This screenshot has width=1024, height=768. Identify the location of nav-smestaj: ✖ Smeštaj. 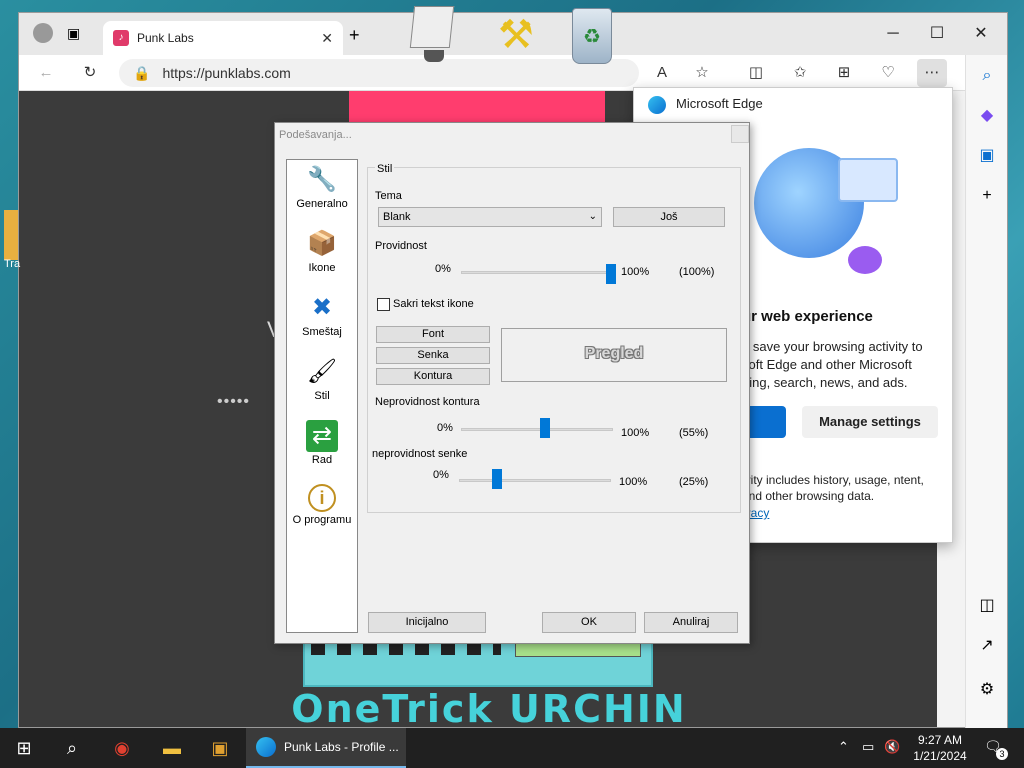
(322, 315).